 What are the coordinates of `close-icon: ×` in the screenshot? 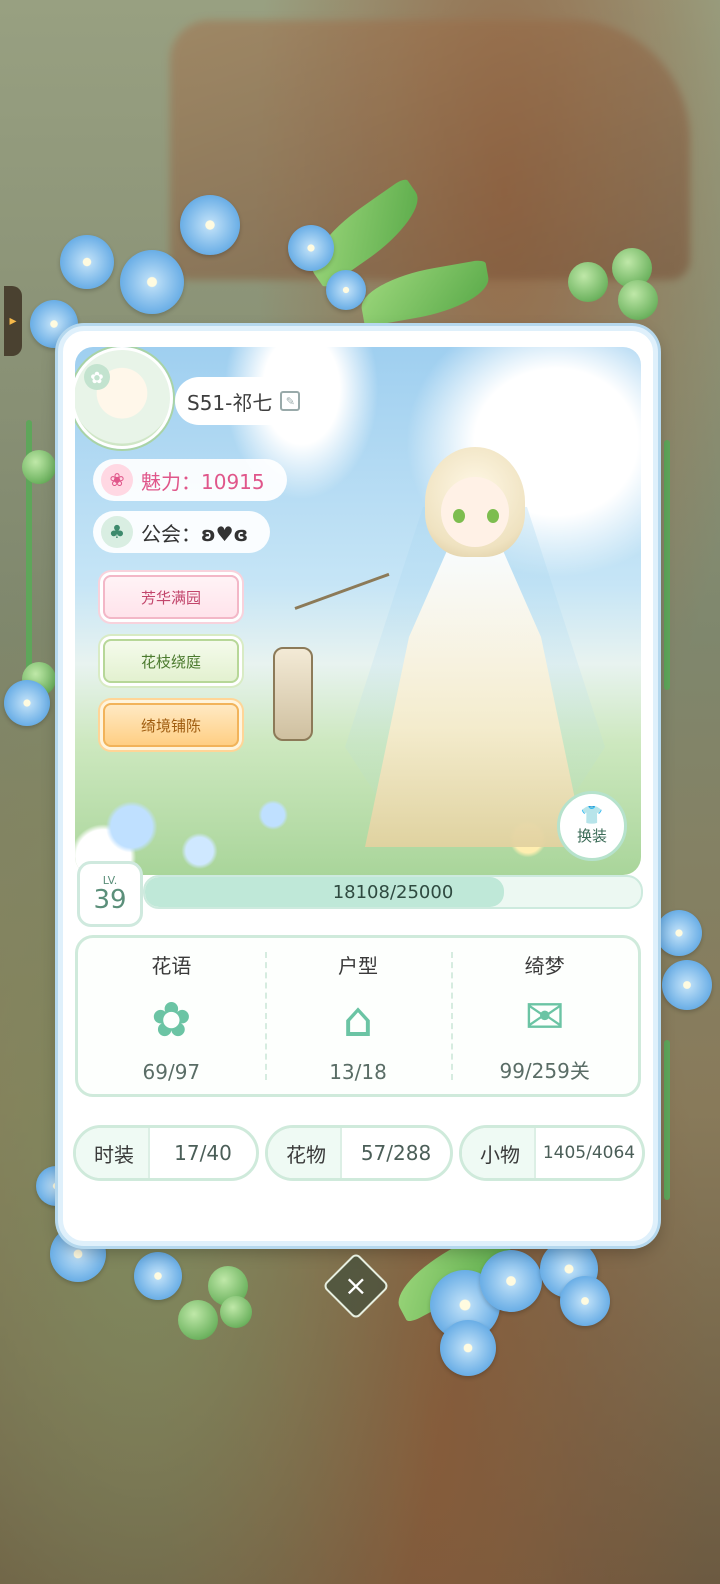 It's located at (356, 1285).